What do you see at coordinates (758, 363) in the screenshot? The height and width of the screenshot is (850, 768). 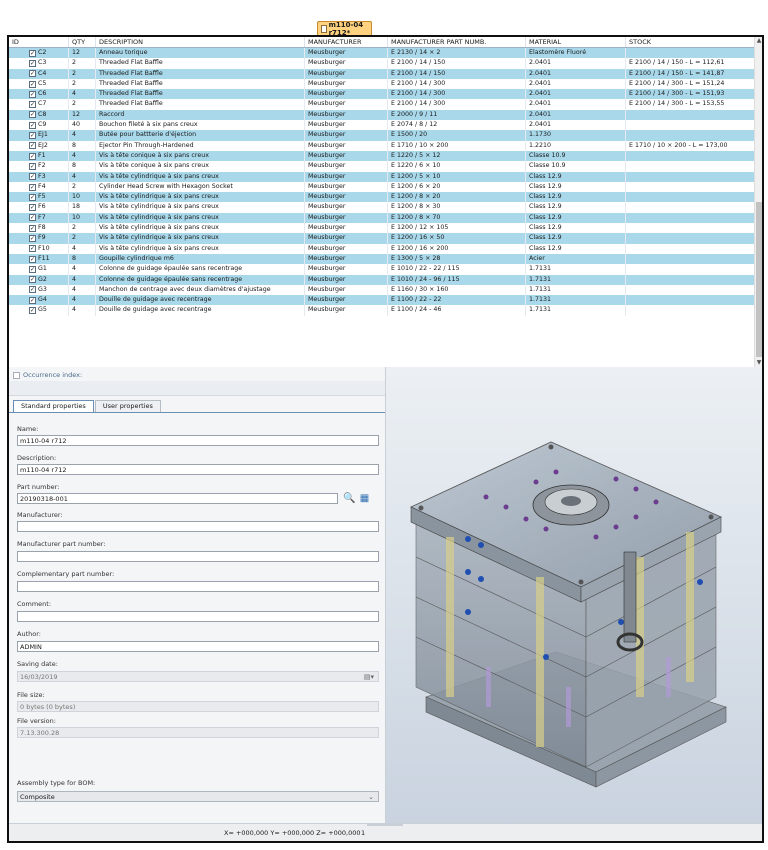 I see `scroll-down-icon: ▼` at bounding box center [758, 363].